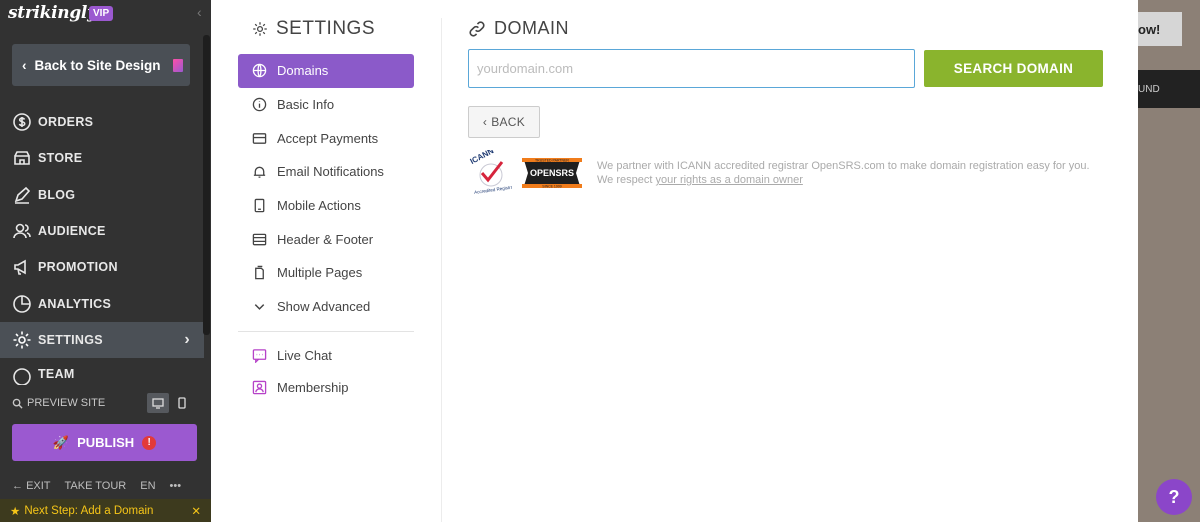 The height and width of the screenshot is (522, 1200). I want to click on preview-site-link: PREVIEW SITE, so click(58, 403).